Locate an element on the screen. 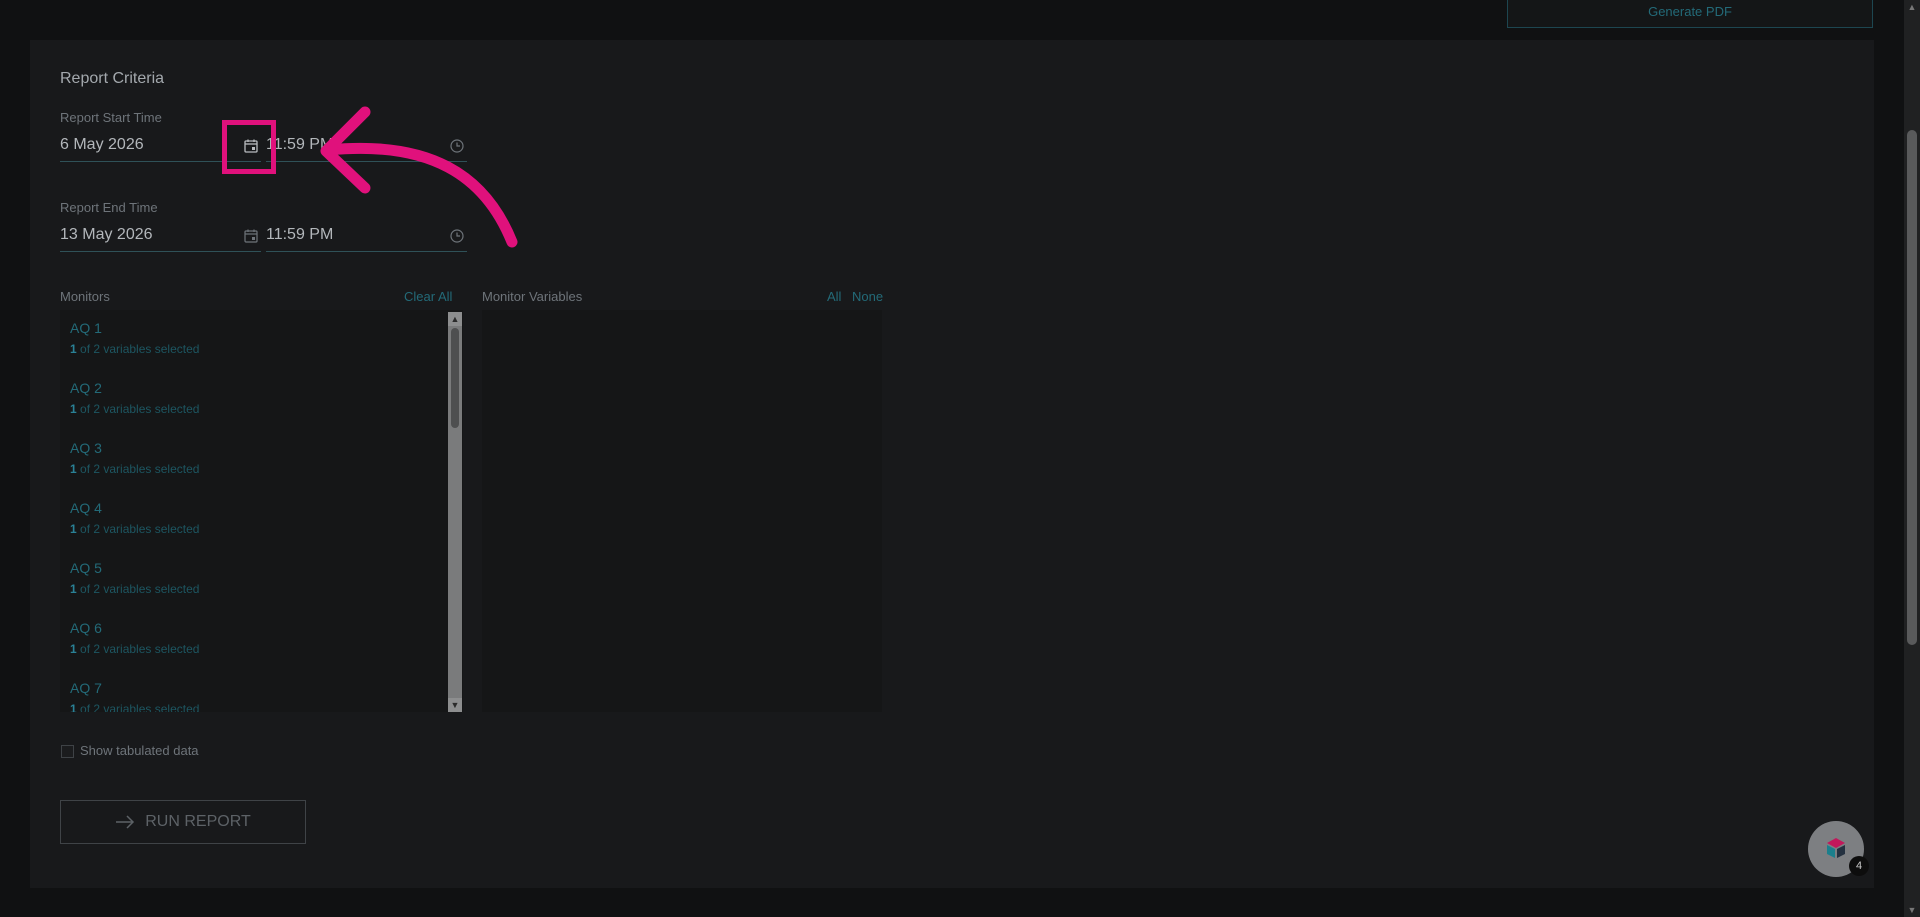 The height and width of the screenshot is (917, 1920). show-tabulated-checkbox is located at coordinates (67, 751).